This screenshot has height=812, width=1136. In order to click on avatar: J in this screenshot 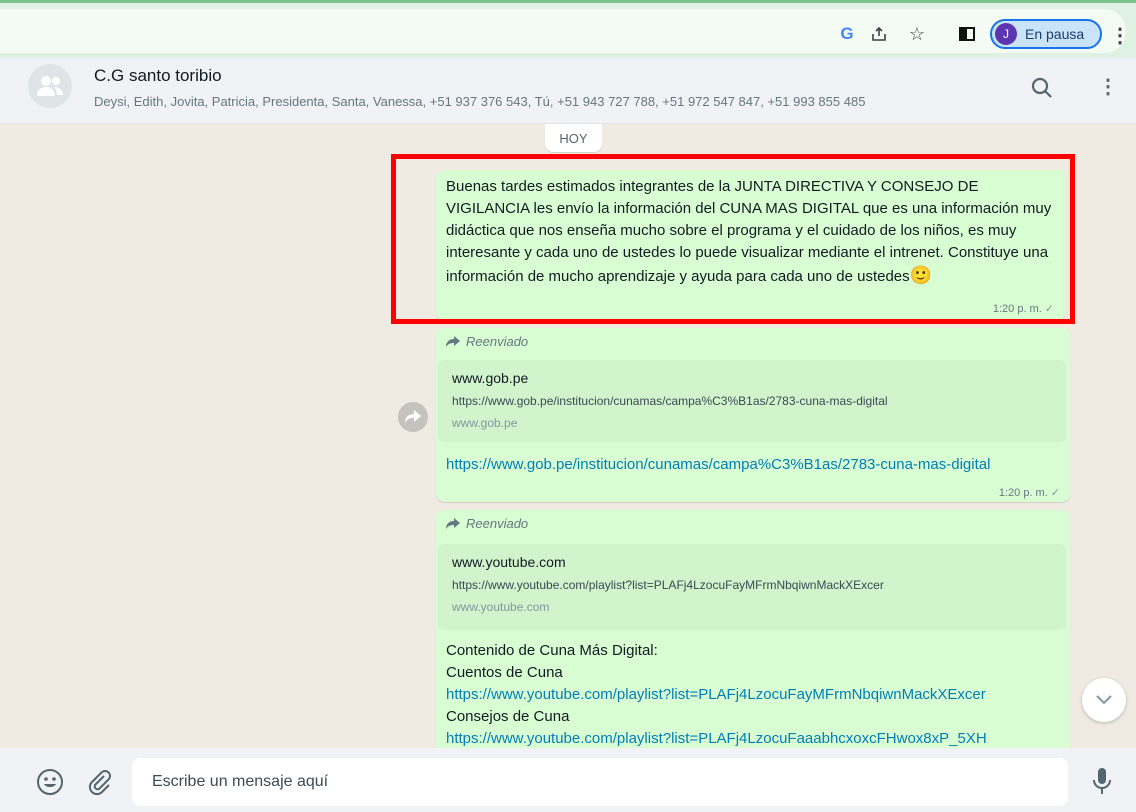, I will do `click(1006, 34)`.